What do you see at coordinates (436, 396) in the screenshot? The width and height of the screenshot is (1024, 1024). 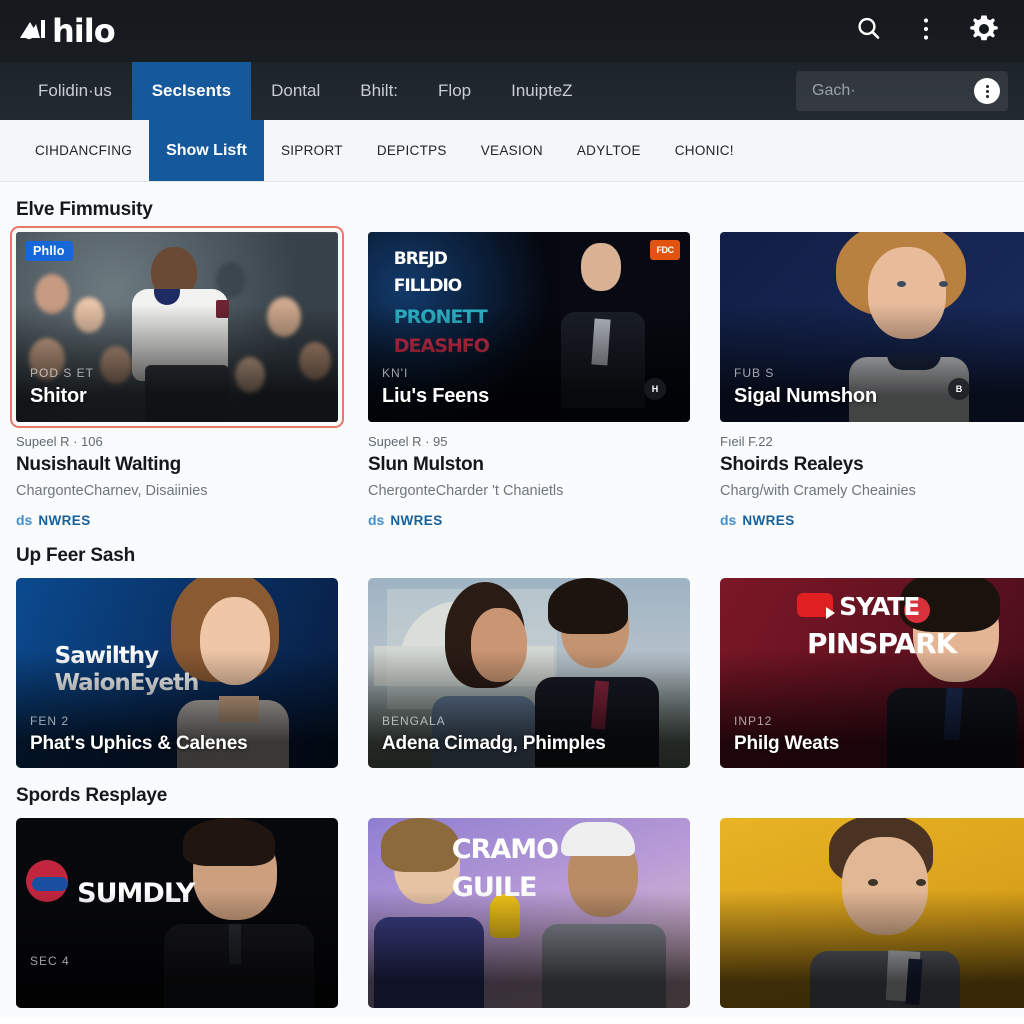 I see `card-overlay-title: Liu's Feens` at bounding box center [436, 396].